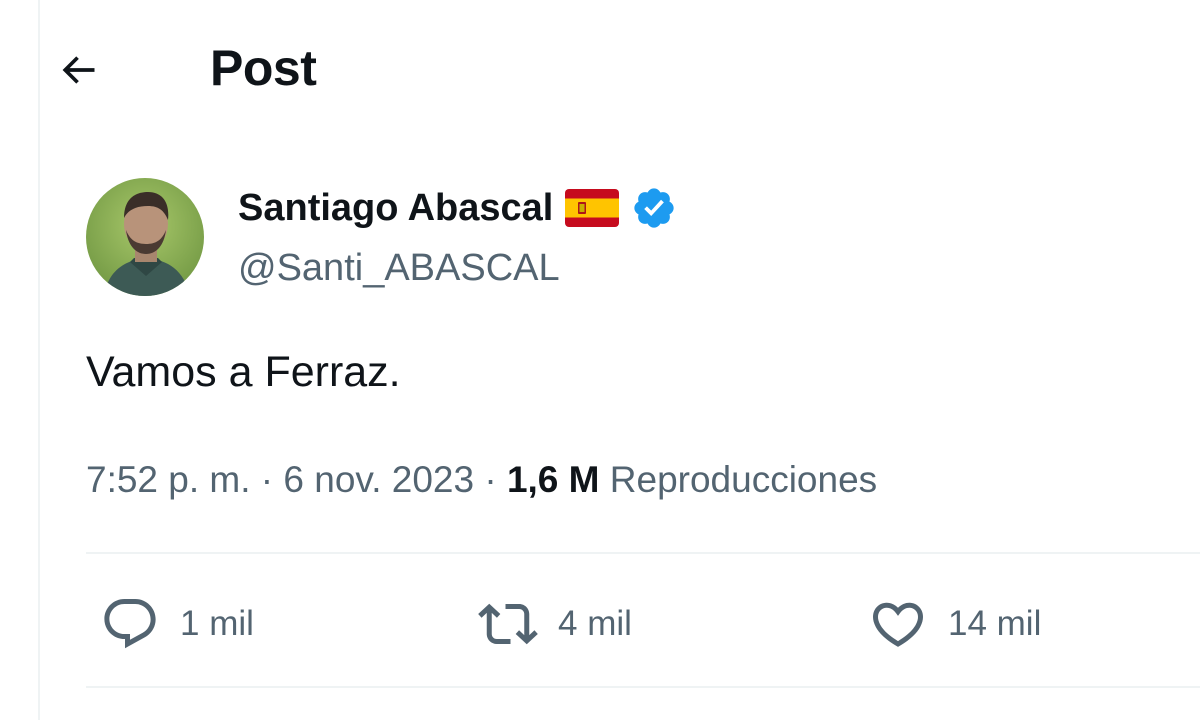  Describe the element at coordinates (508, 624) in the screenshot. I see `repost-icon` at that location.